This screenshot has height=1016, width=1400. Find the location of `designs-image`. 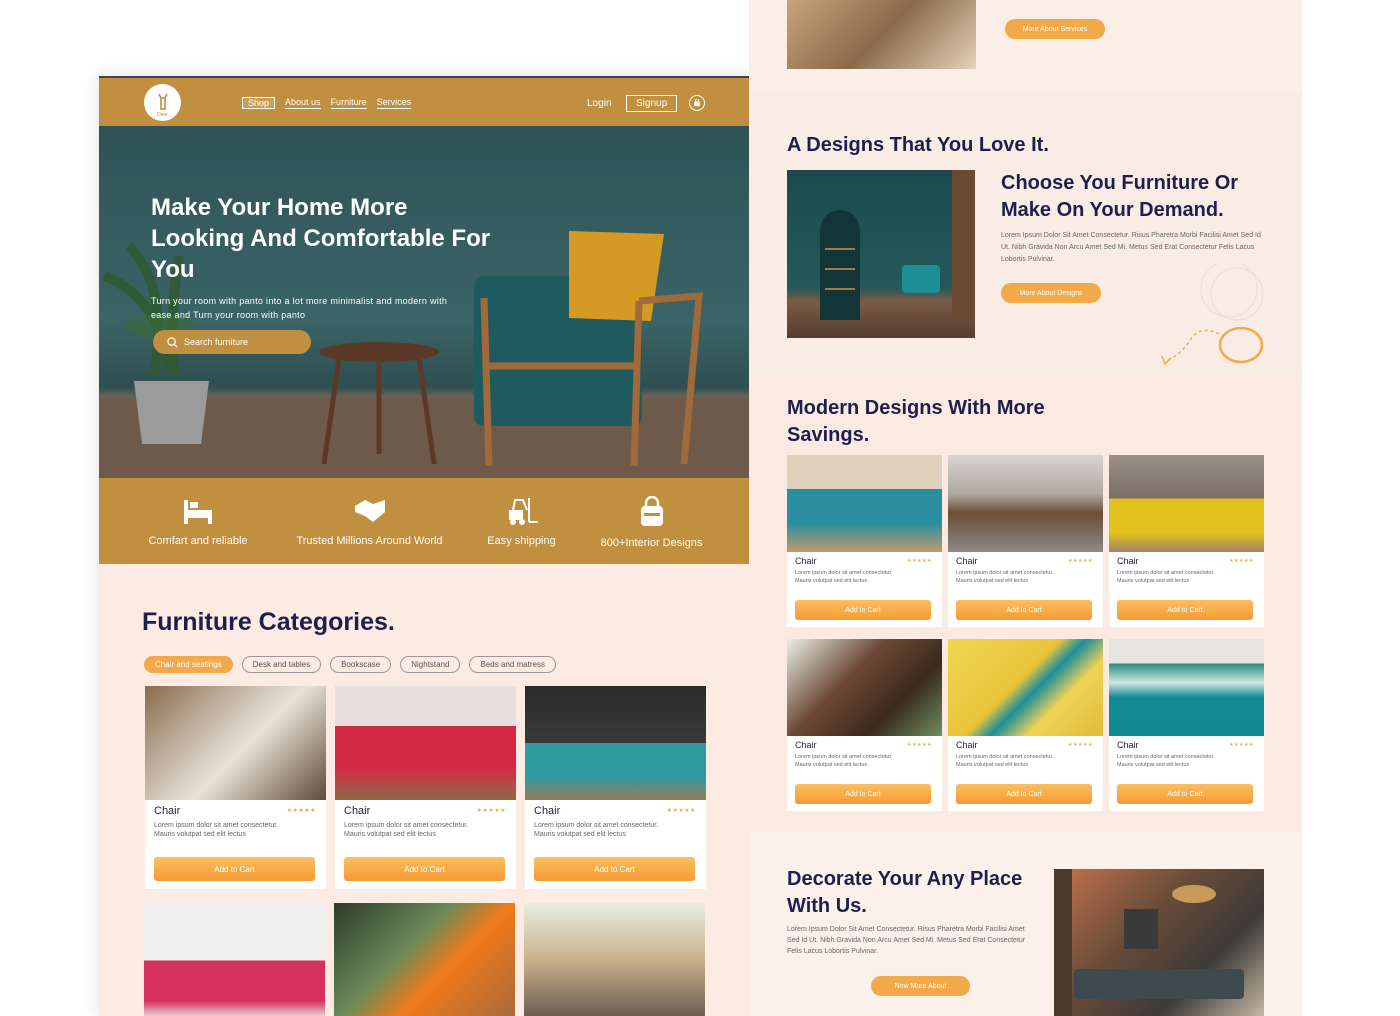

designs-image is located at coordinates (881, 254).